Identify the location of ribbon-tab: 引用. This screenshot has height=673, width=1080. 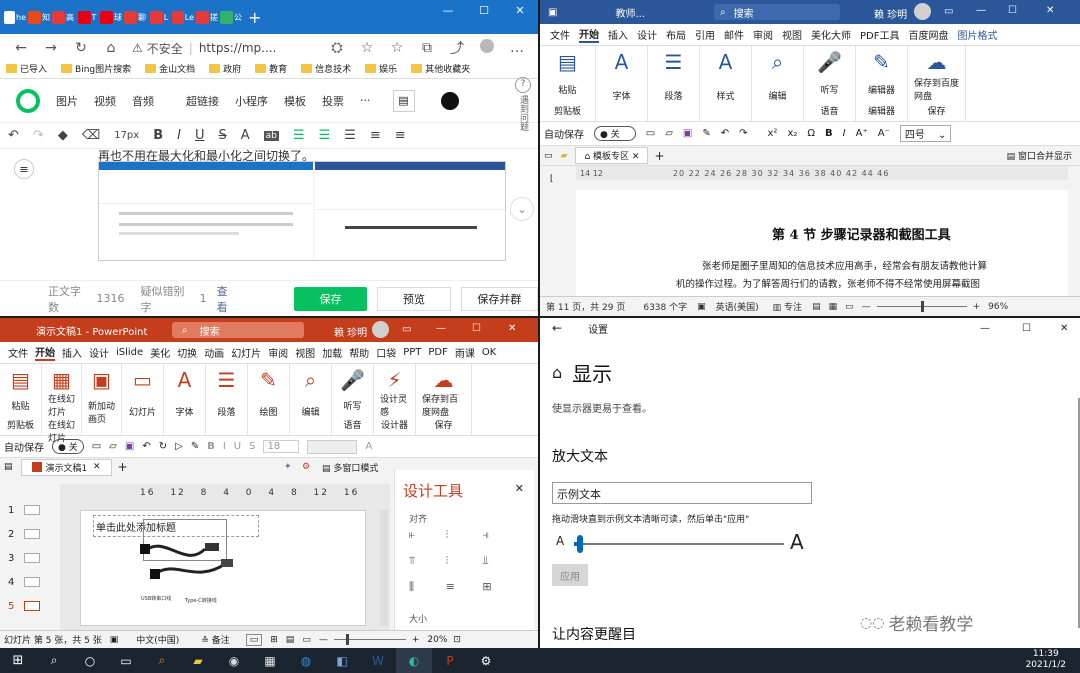
(705, 34).